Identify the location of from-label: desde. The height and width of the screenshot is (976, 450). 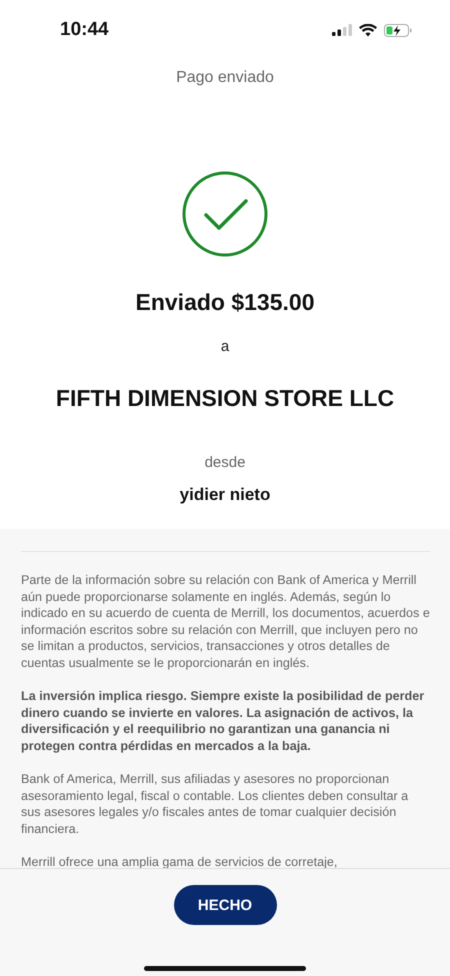
(225, 462).